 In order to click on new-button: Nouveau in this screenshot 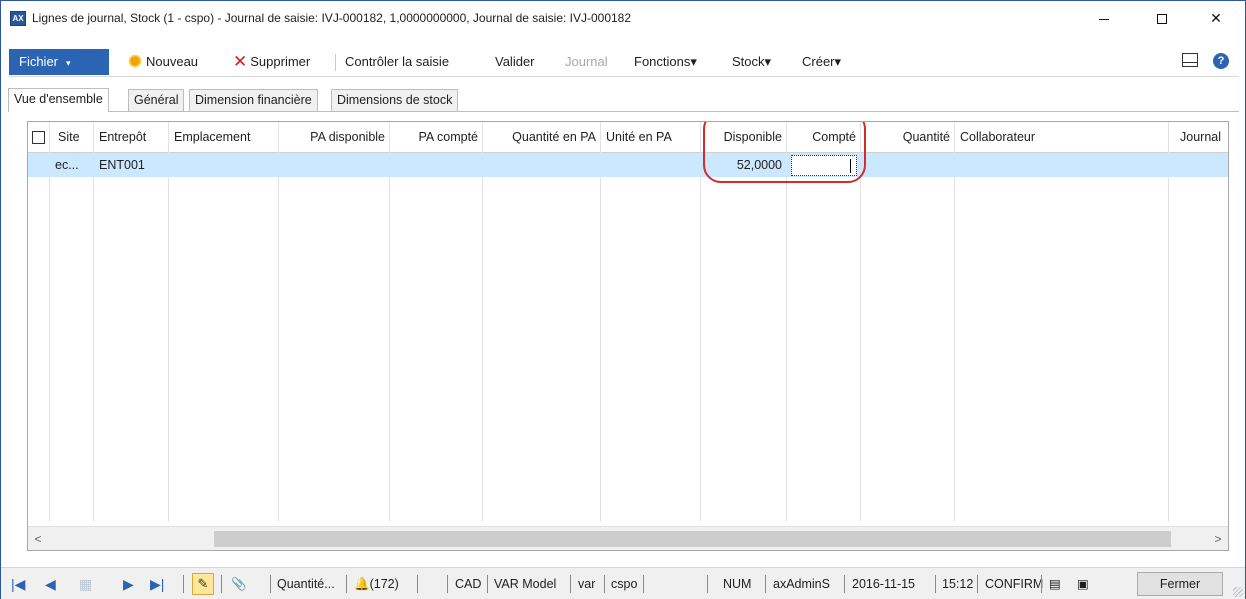, I will do `click(162, 62)`.